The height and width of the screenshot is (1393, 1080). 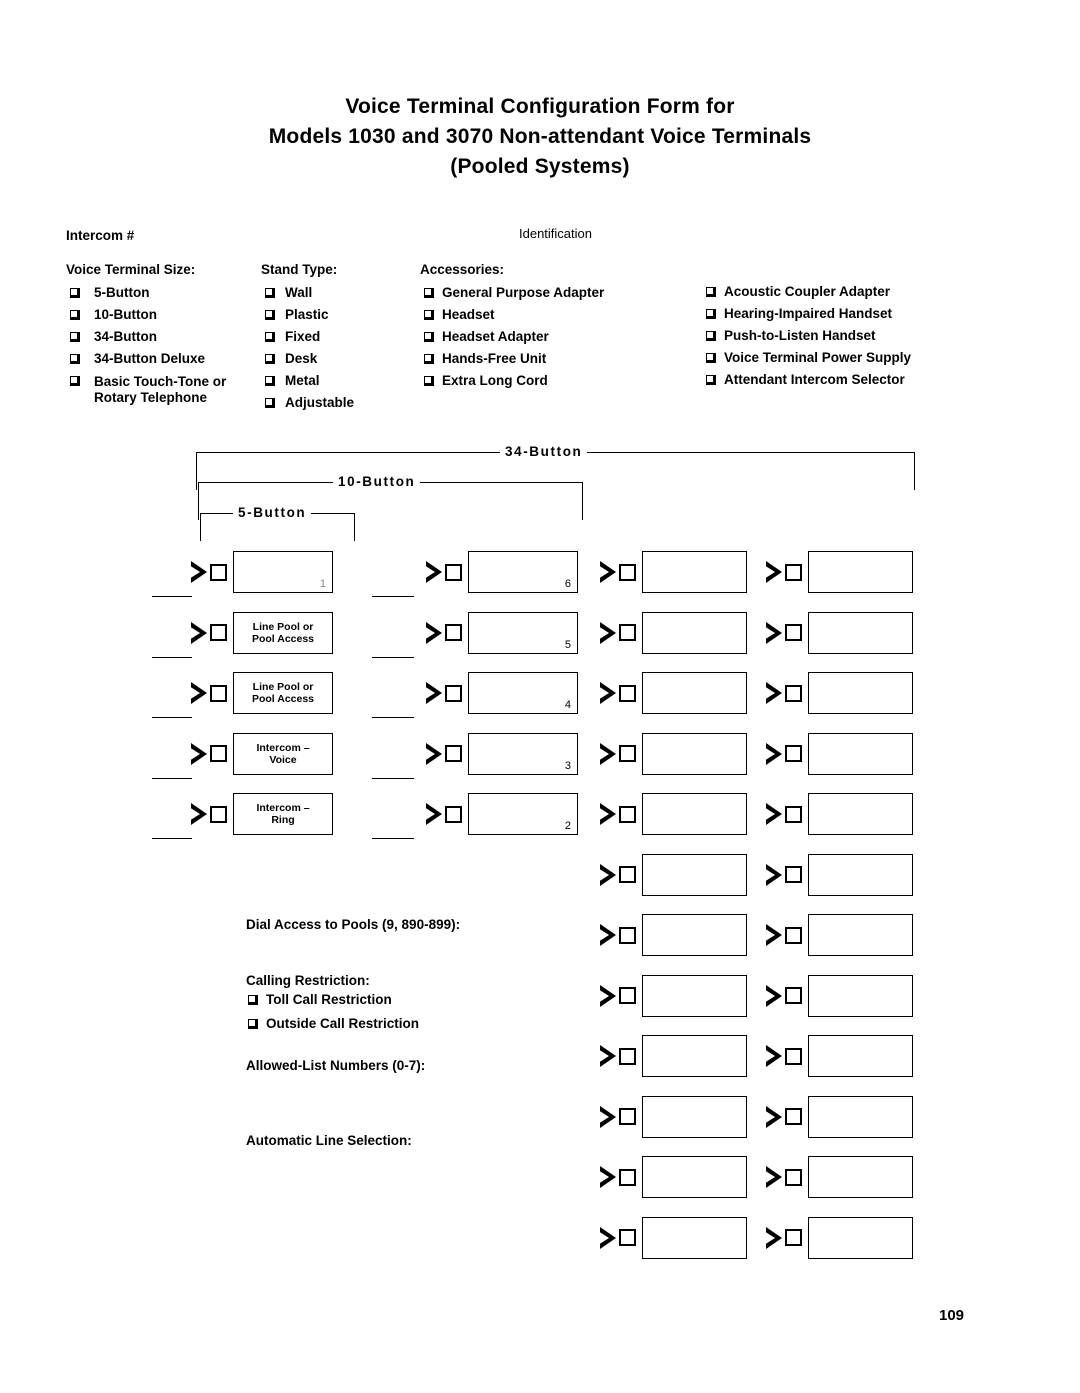 What do you see at coordinates (283, 753) in the screenshot?
I see `button-col1-label-box: Intercom – Voice` at bounding box center [283, 753].